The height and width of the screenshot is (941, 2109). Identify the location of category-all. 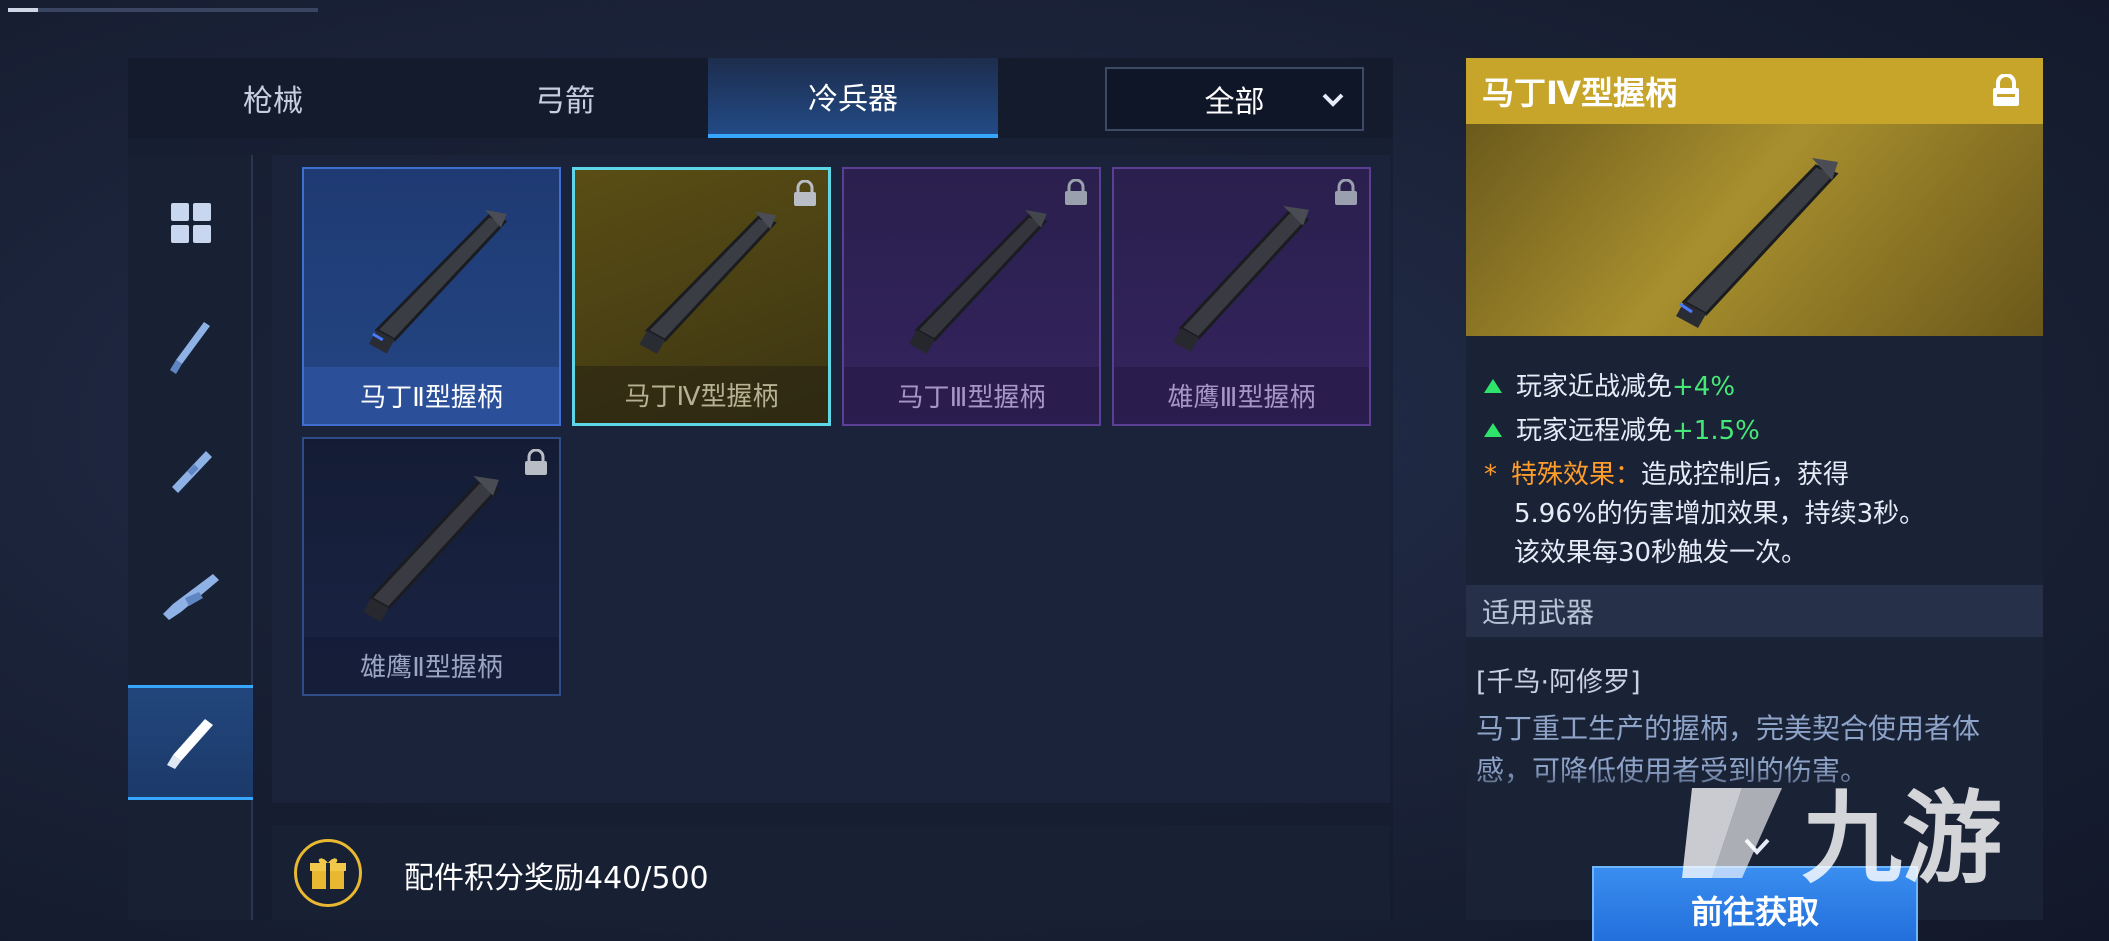
(190, 222).